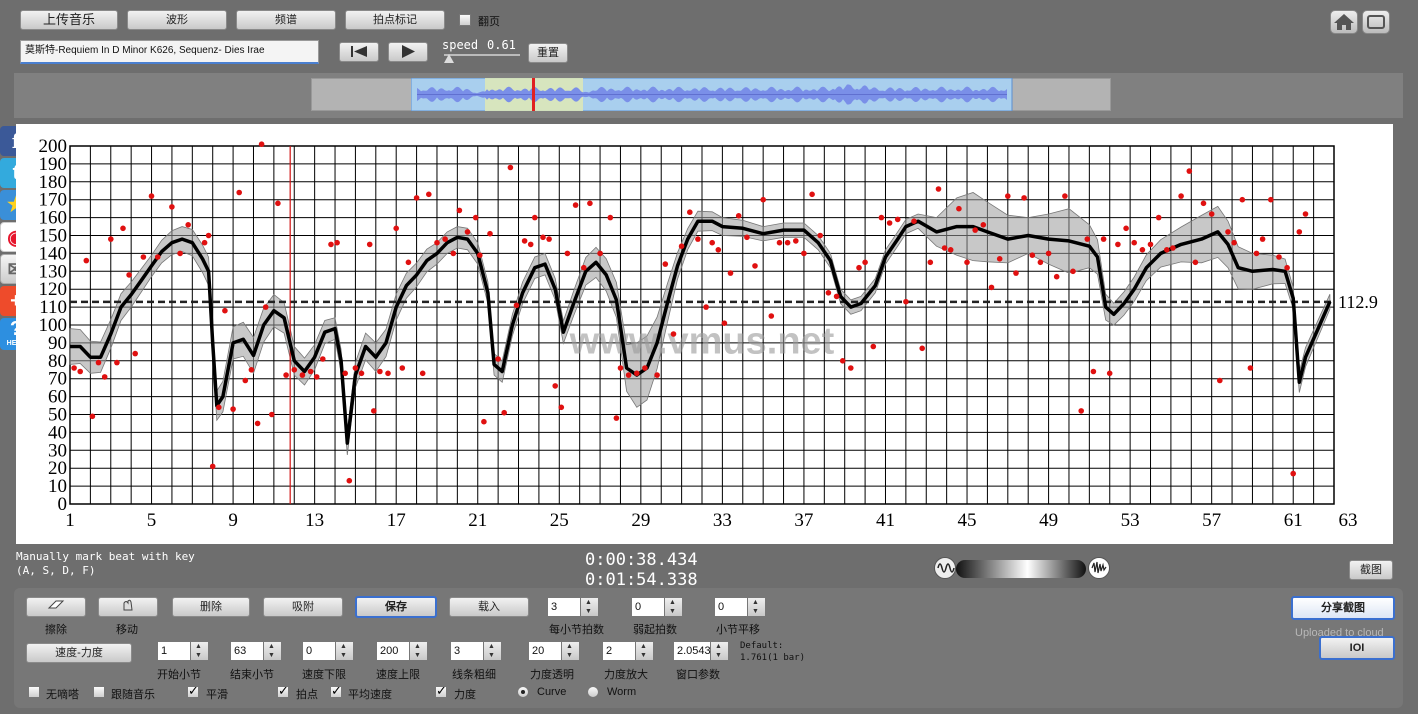 Image resolution: width=1418 pixels, height=714 pixels. What do you see at coordinates (336, 691) in the screenshot?
I see `avg-tempo-checkbox` at bounding box center [336, 691].